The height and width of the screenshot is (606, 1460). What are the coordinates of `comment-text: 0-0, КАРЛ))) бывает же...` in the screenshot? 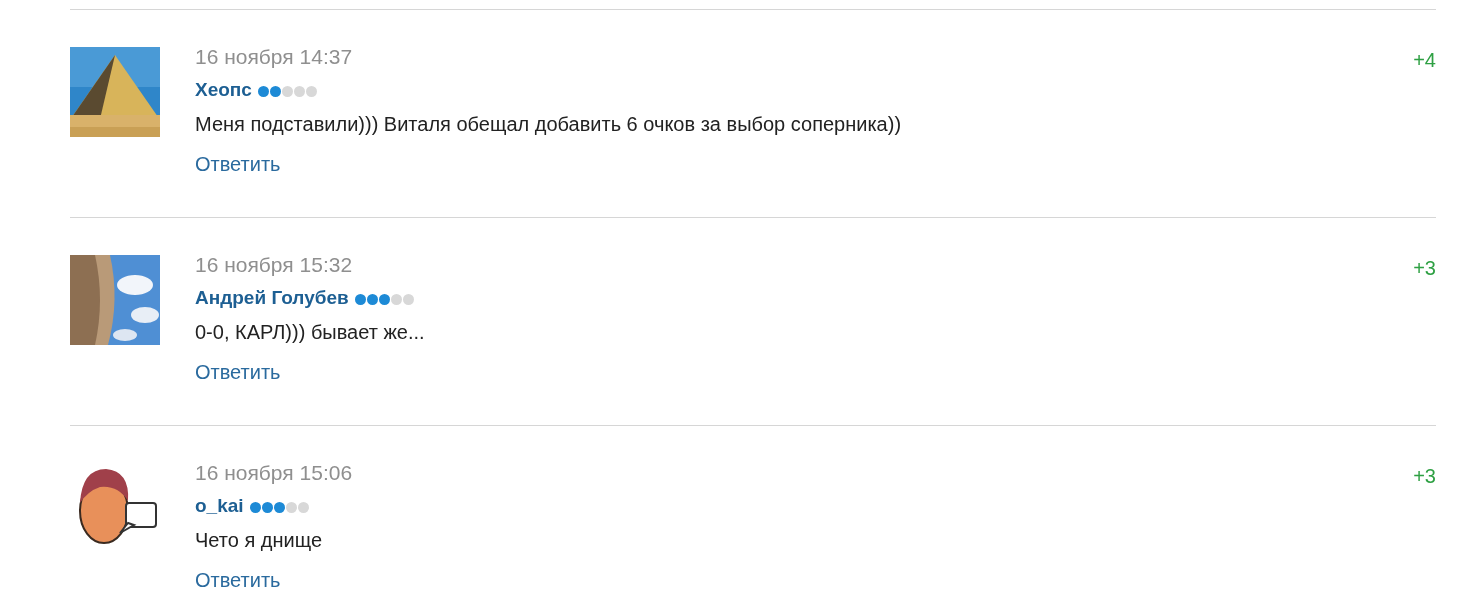 It's located at (310, 332).